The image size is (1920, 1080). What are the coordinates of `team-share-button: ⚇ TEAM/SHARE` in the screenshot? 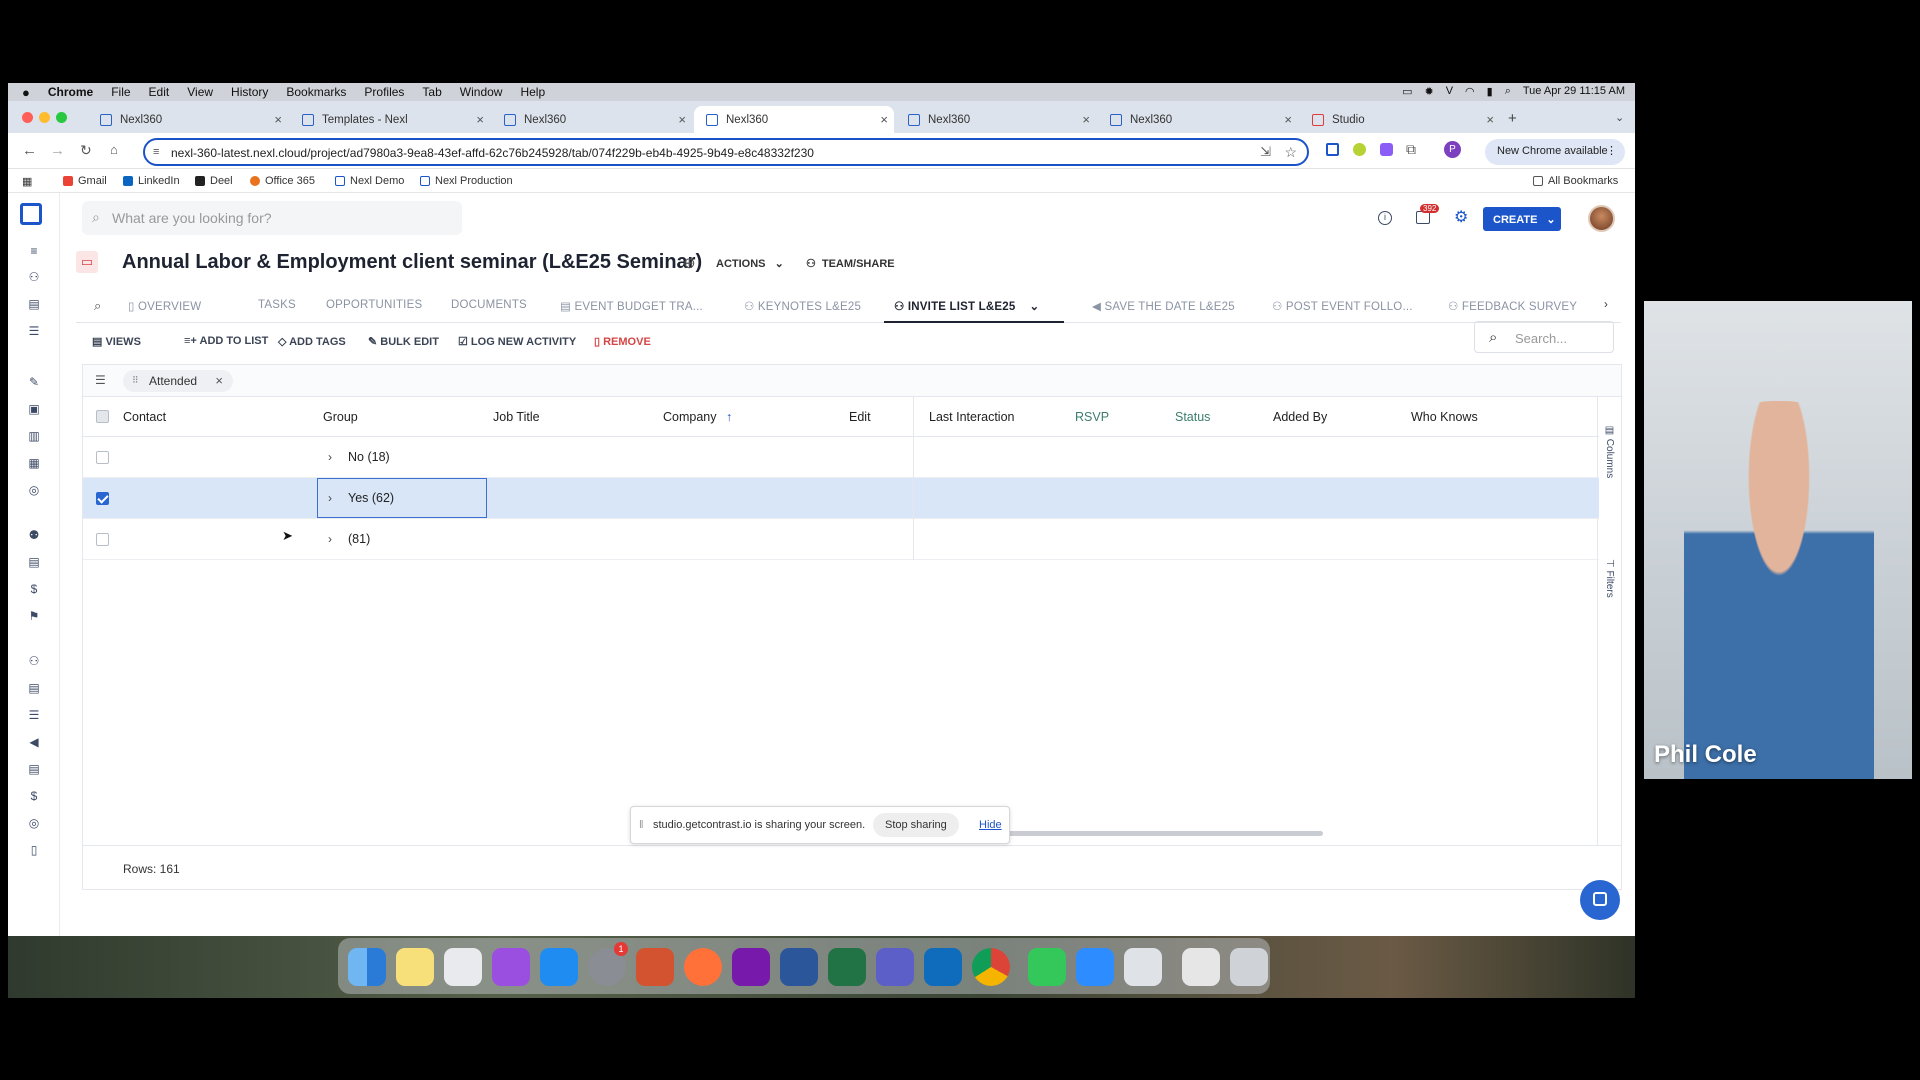 It's located at (850, 263).